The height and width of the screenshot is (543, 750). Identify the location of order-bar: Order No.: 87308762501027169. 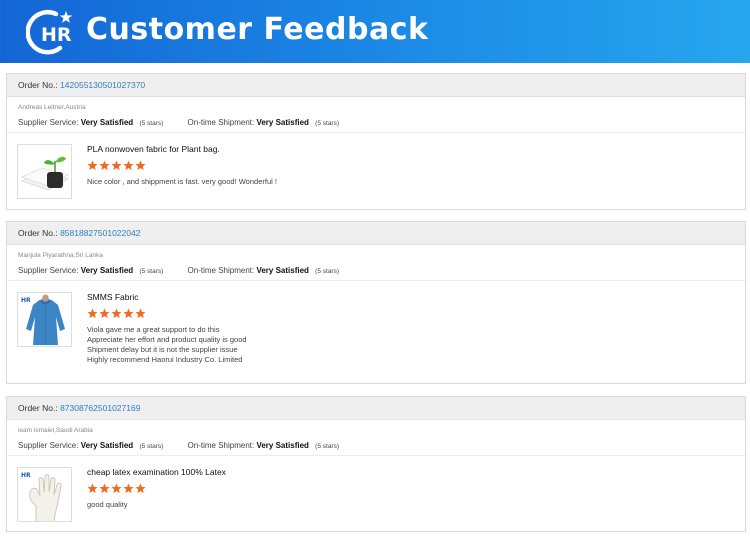
(376, 408).